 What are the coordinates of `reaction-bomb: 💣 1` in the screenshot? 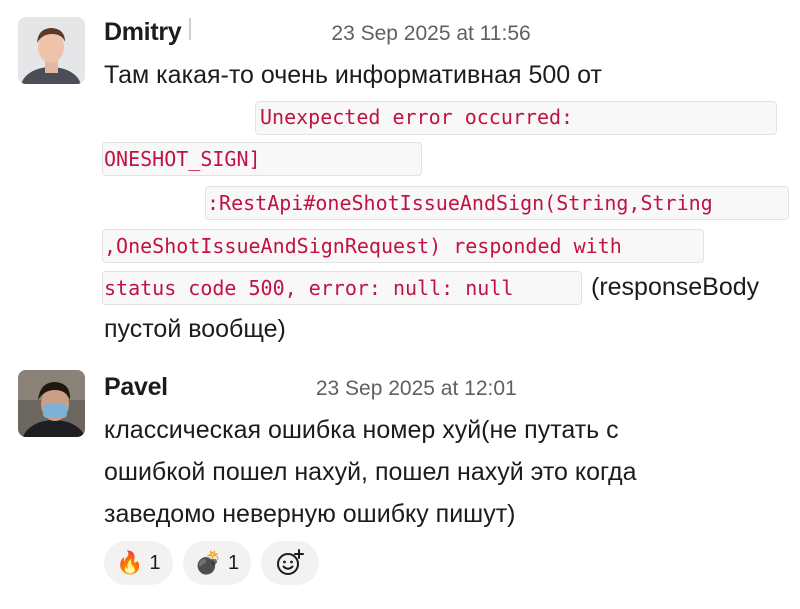 It's located at (217, 563).